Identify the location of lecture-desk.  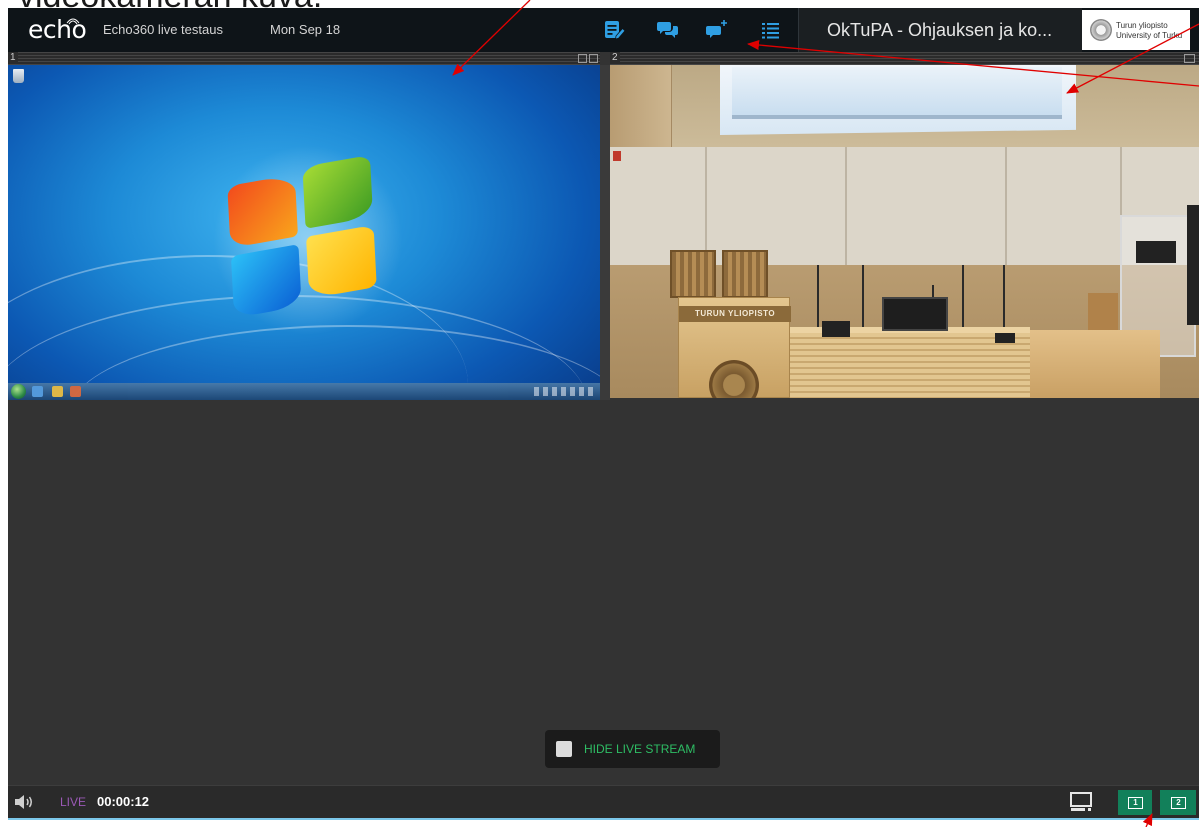
(910, 362).